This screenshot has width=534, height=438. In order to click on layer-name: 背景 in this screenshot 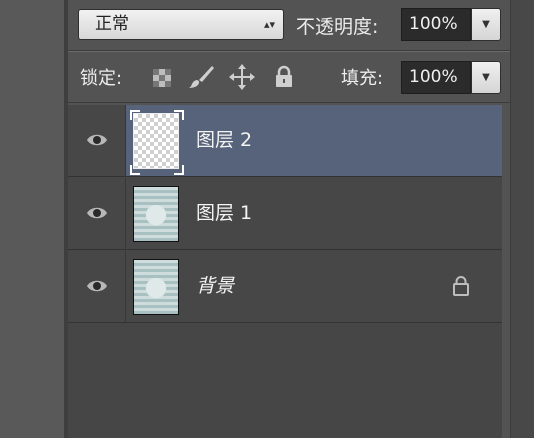, I will do `click(215, 286)`.